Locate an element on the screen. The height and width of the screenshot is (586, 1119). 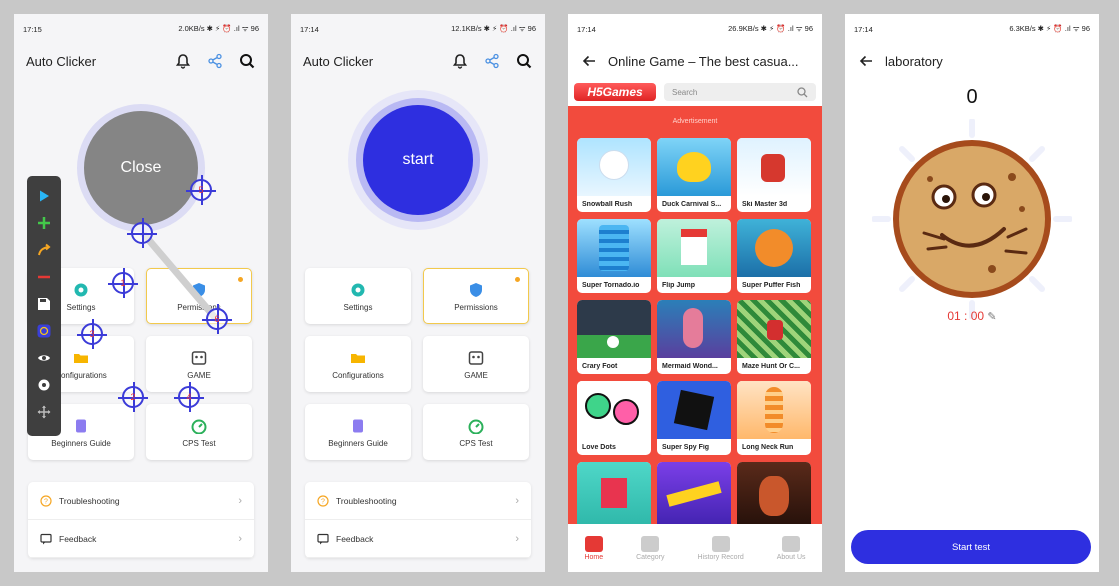
eye-icon is located at coordinates (44, 358).